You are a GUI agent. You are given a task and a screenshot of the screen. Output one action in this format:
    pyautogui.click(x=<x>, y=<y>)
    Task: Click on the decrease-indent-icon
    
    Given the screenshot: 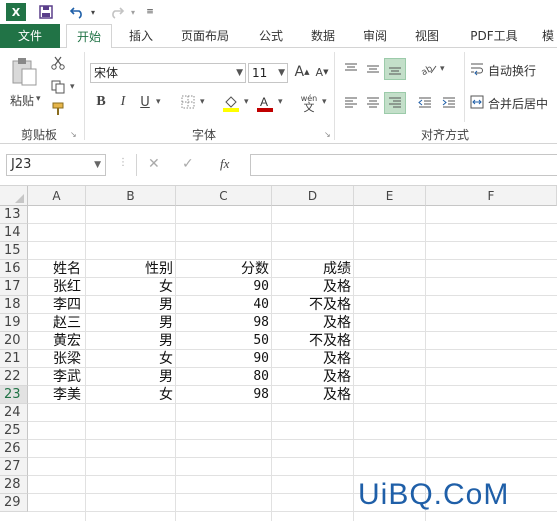 What is the action you would take?
    pyautogui.click(x=425, y=103)
    